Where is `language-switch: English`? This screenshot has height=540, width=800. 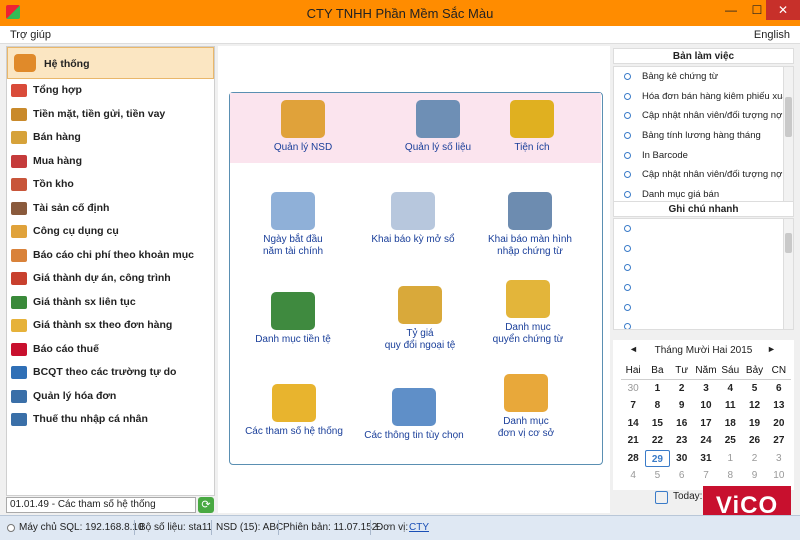 language-switch: English is located at coordinates (772, 35).